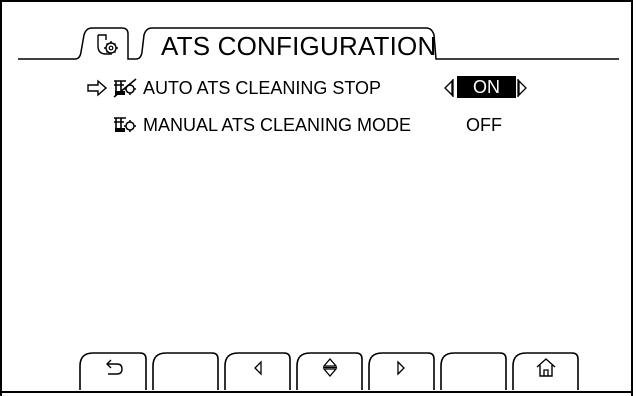 The width and height of the screenshot is (636, 396). Describe the element at coordinates (258, 368) in the screenshot. I see `left-arrow-icon` at that location.